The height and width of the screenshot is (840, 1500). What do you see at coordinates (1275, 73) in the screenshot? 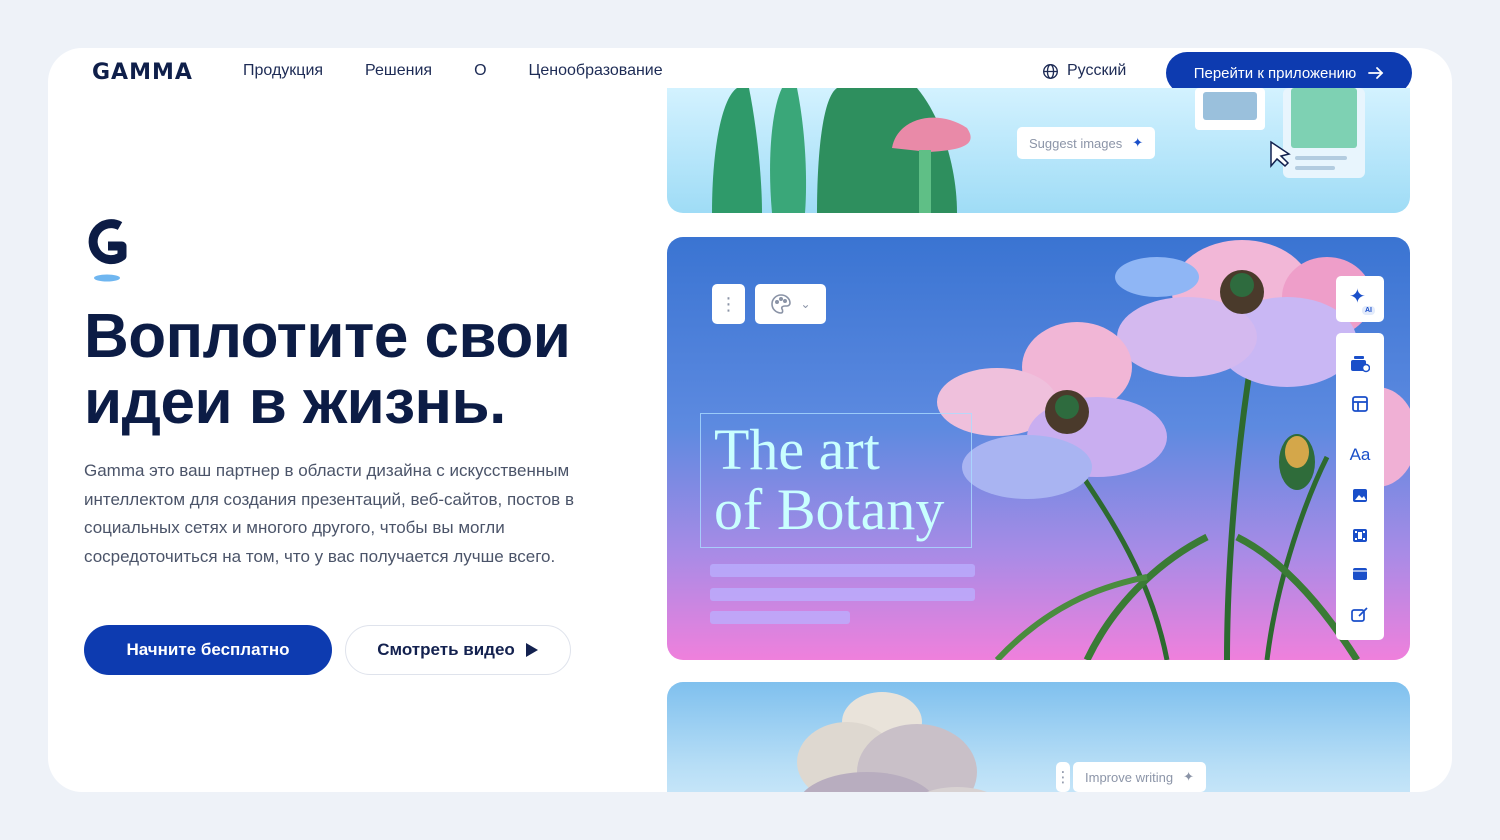
I see `go-to-app-label: Перейти к приложению` at bounding box center [1275, 73].